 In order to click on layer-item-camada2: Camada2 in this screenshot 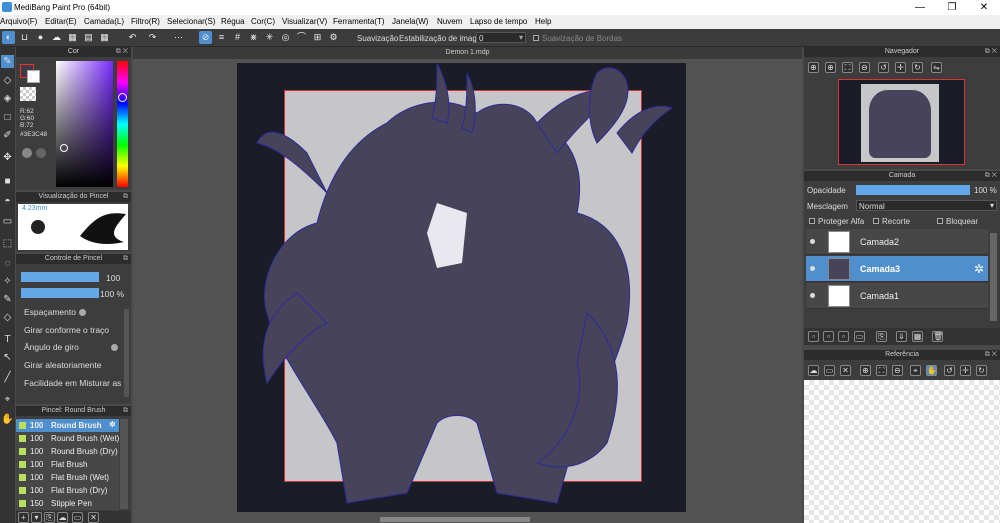, I will do `click(897, 242)`.